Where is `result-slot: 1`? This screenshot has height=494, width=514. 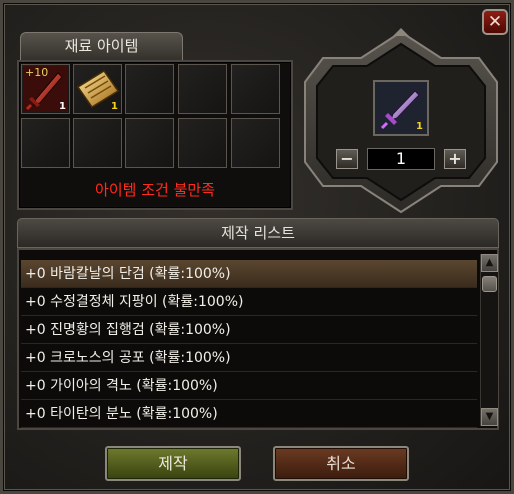 result-slot: 1 is located at coordinates (401, 108).